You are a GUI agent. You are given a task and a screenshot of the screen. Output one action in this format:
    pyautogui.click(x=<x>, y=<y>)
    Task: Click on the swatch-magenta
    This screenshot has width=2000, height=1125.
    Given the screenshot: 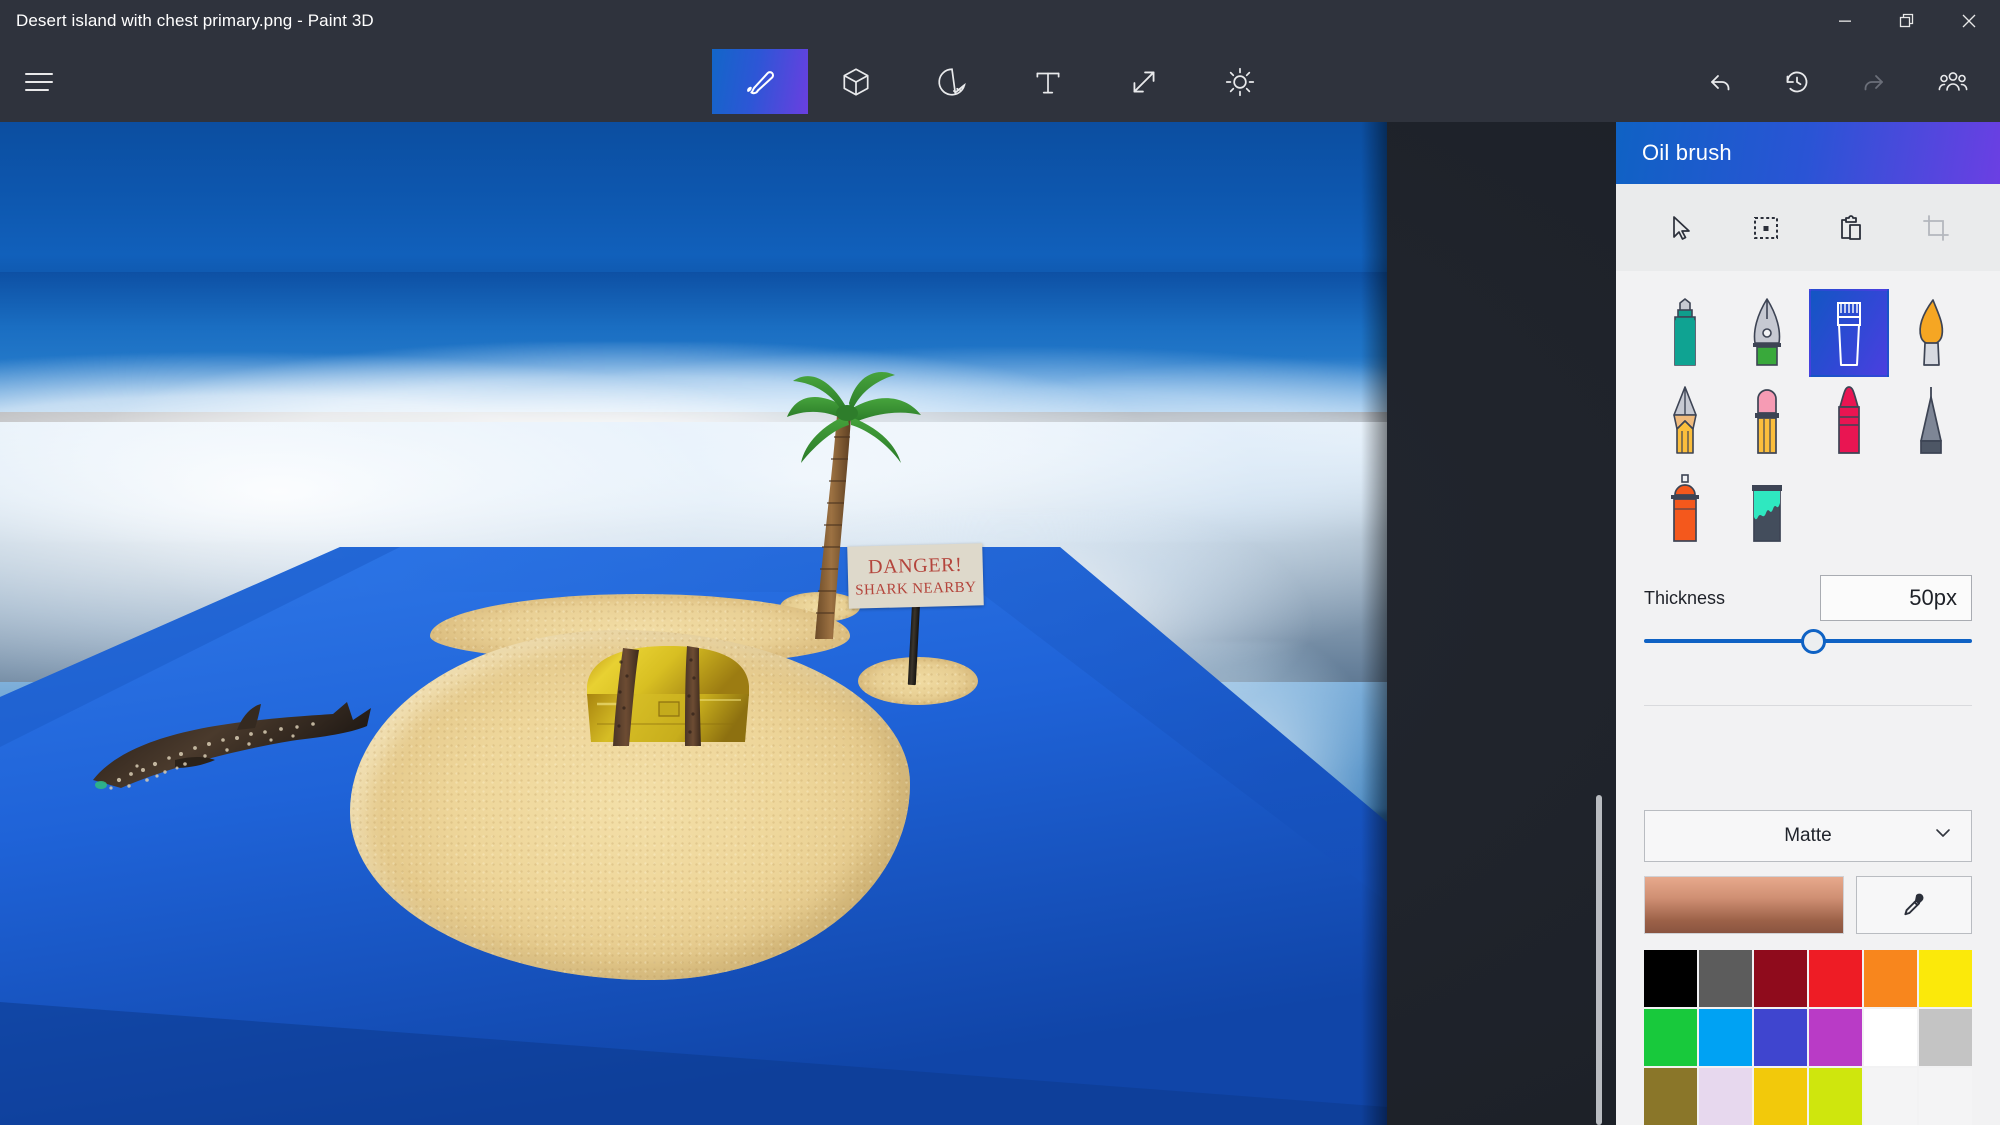 What is the action you would take?
    pyautogui.click(x=1835, y=1037)
    